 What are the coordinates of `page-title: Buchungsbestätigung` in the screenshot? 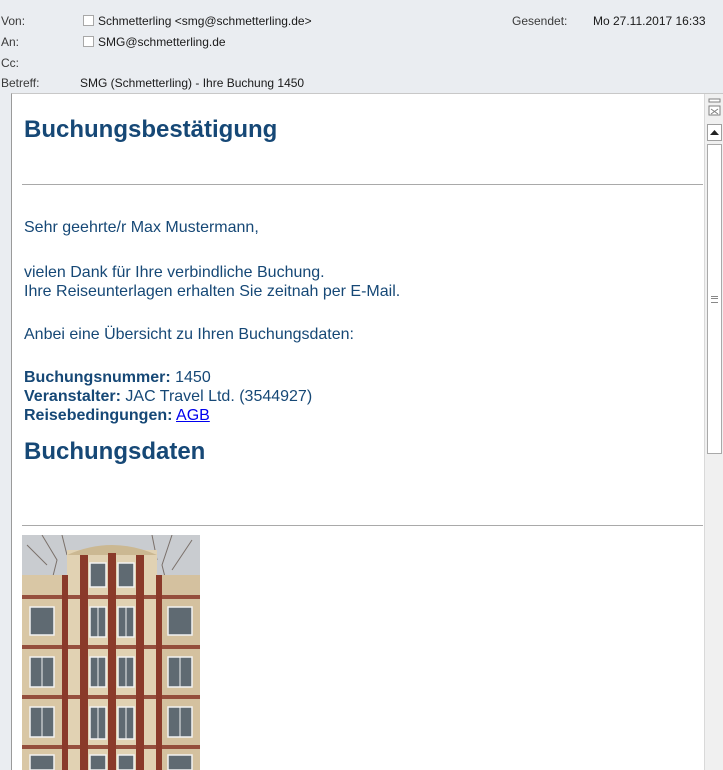 It's located at (151, 129).